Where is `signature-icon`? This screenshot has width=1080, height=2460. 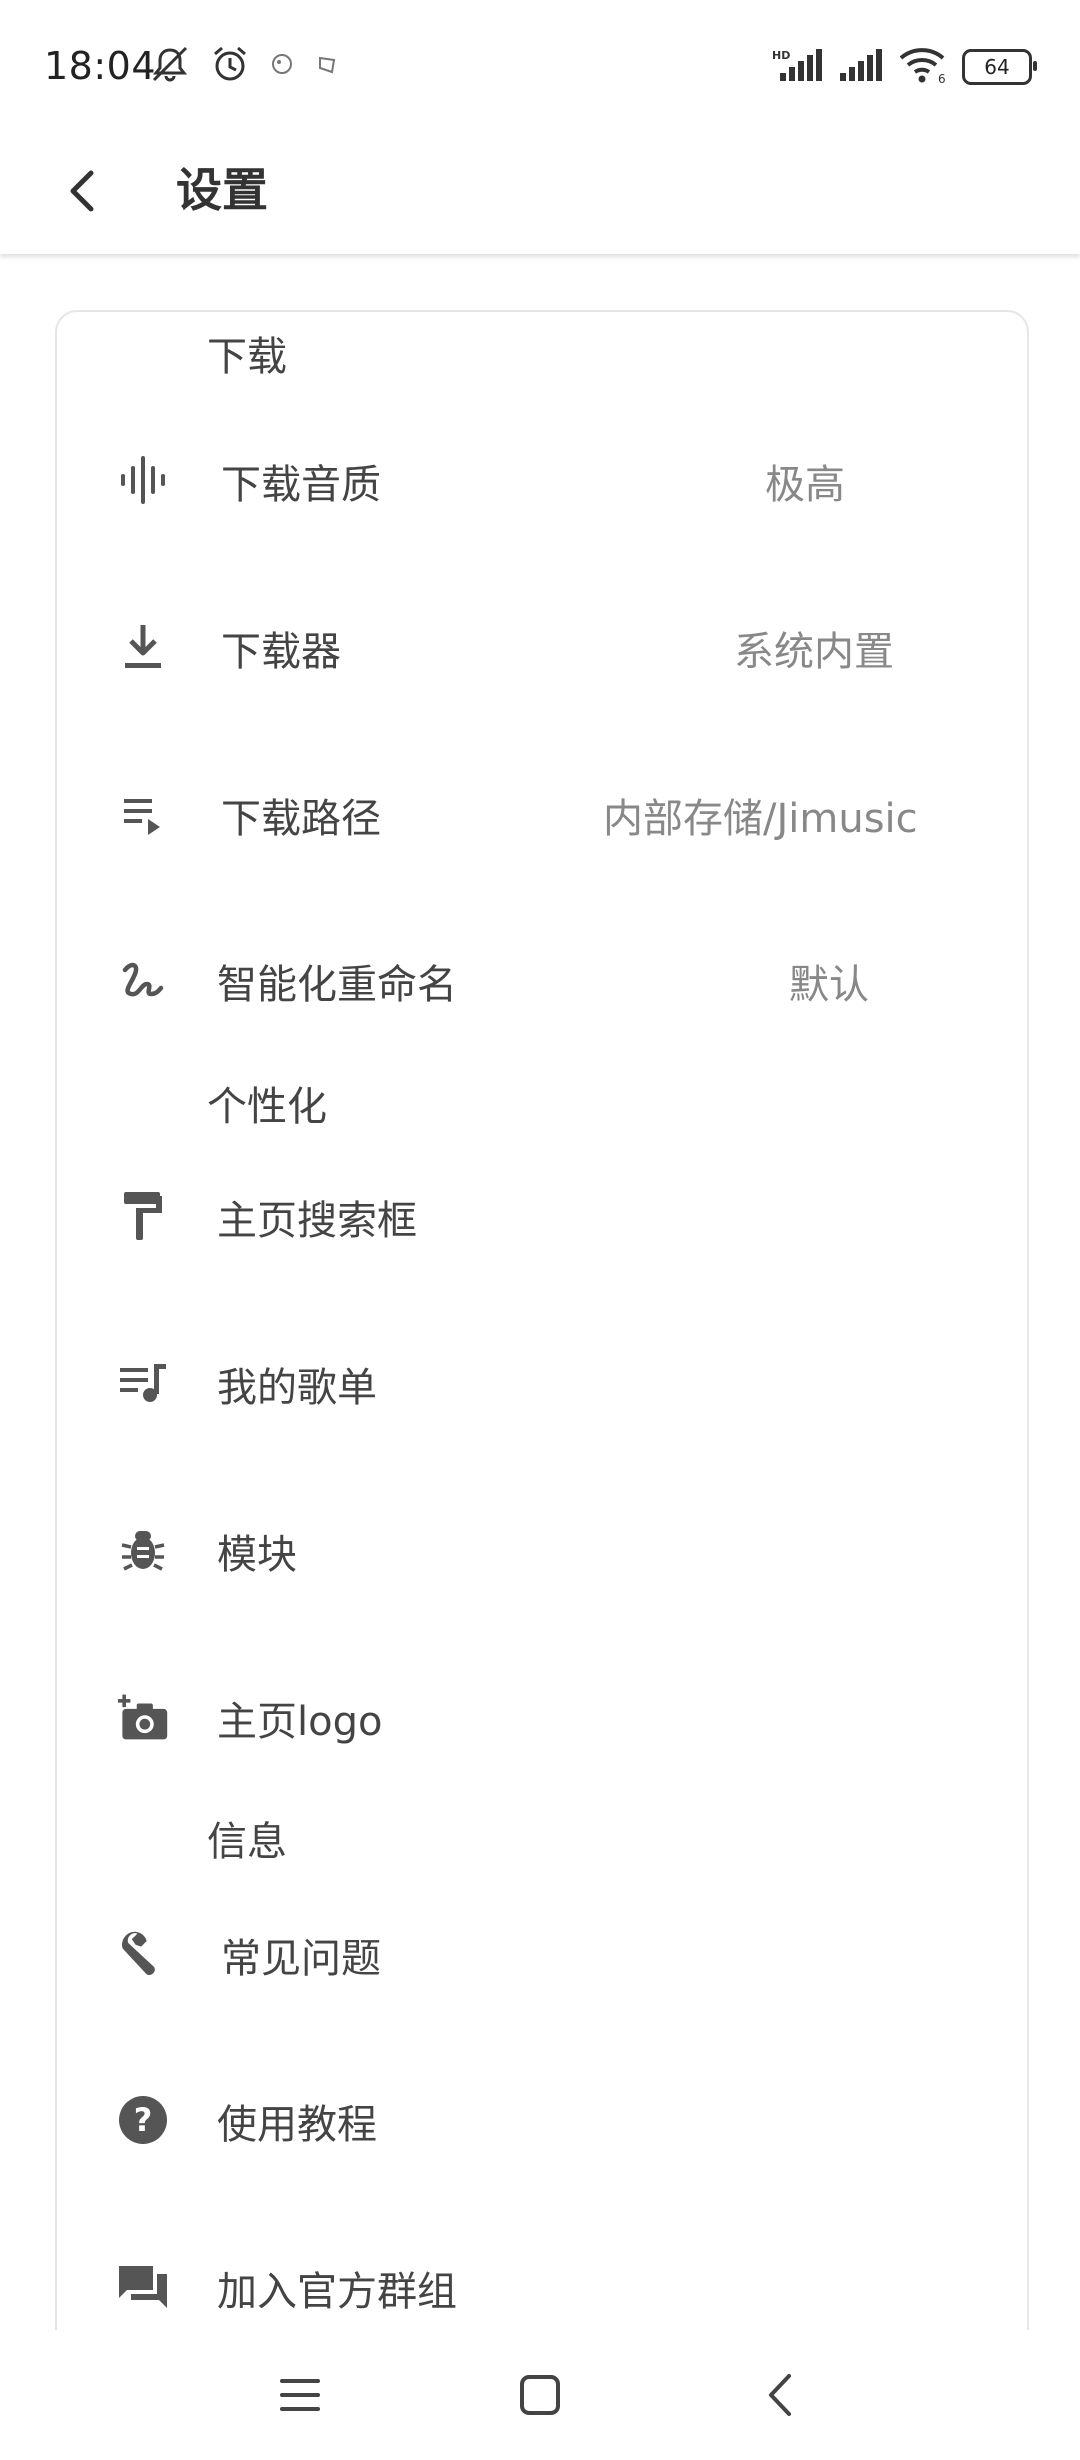
signature-icon is located at coordinates (143, 980).